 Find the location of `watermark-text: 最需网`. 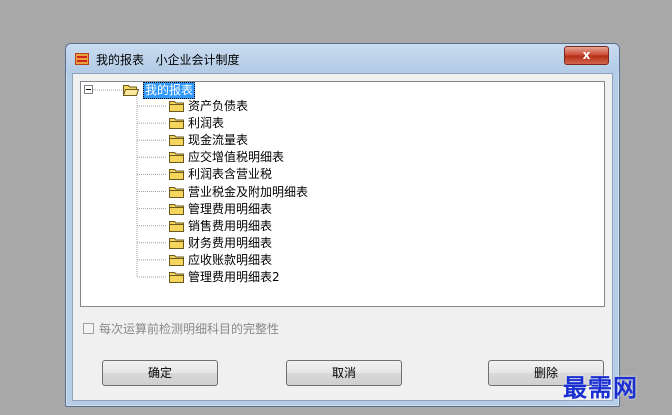

watermark-text: 最需网 is located at coordinates (600, 387).